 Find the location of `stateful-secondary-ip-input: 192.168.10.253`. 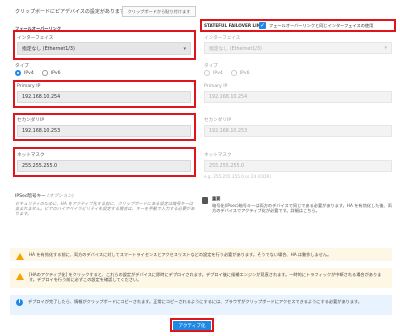

stateful-secondary-ip-input: 192.168.10.253 is located at coordinates (298, 131).